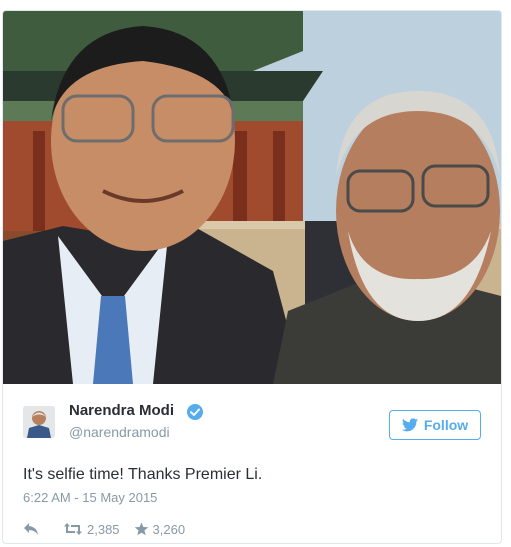 The height and width of the screenshot is (547, 511). I want to click on author-handle: @narendramodi, so click(119, 432).